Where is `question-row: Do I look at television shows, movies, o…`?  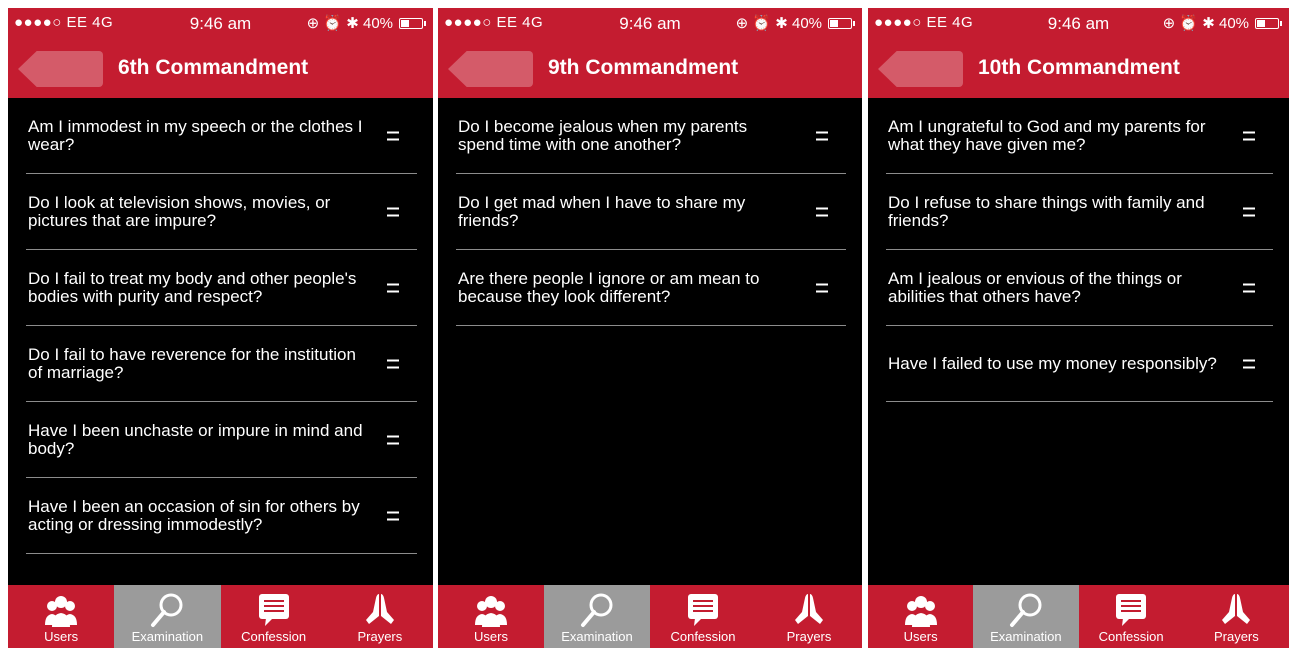 question-row: Do I look at television shows, movies, o… is located at coordinates (221, 212).